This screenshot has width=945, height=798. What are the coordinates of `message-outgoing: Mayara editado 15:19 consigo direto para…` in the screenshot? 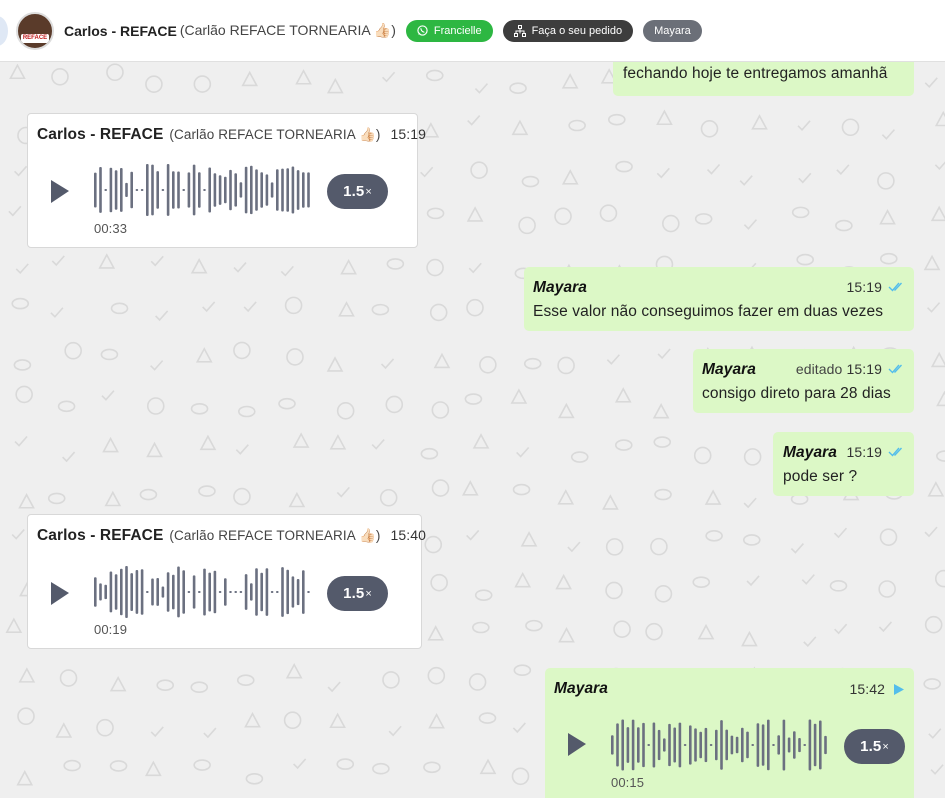 It's located at (803, 381).